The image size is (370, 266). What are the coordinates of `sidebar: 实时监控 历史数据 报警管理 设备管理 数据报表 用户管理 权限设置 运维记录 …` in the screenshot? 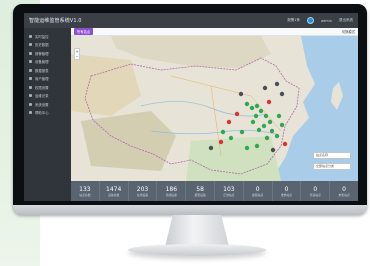 It's located at (47, 114).